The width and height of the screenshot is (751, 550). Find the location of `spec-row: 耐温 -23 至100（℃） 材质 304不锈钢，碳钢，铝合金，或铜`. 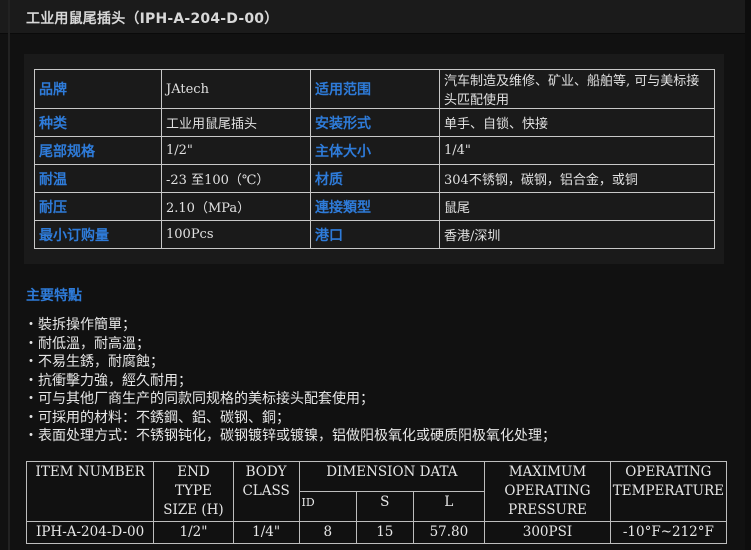

spec-row: 耐温 -23 至100（℃） 材质 304不锈钢，碳钢，铝合金，或铜 is located at coordinates (374, 178).